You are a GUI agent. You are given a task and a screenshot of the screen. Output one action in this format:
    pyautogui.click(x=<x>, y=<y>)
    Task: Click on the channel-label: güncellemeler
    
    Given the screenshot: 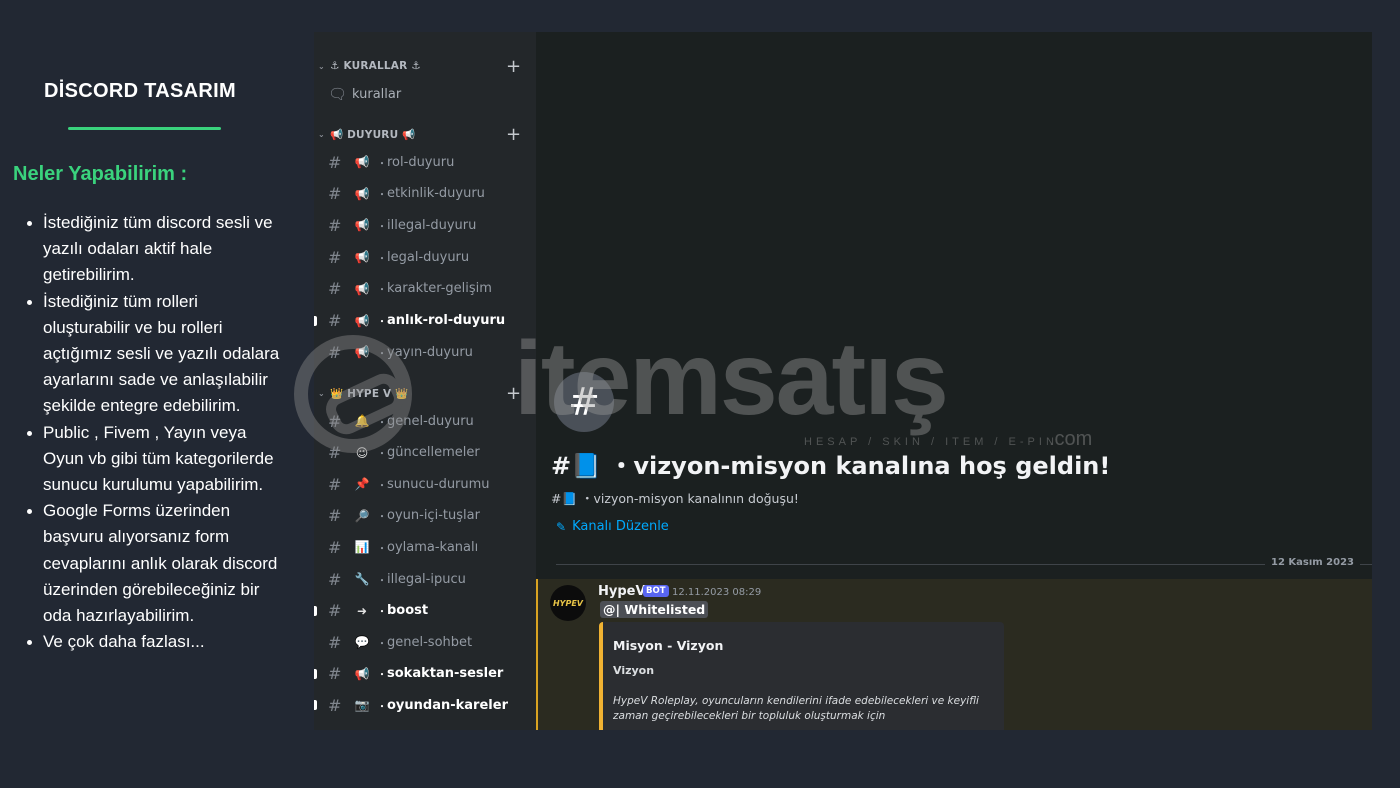 What is the action you would take?
    pyautogui.click(x=433, y=453)
    